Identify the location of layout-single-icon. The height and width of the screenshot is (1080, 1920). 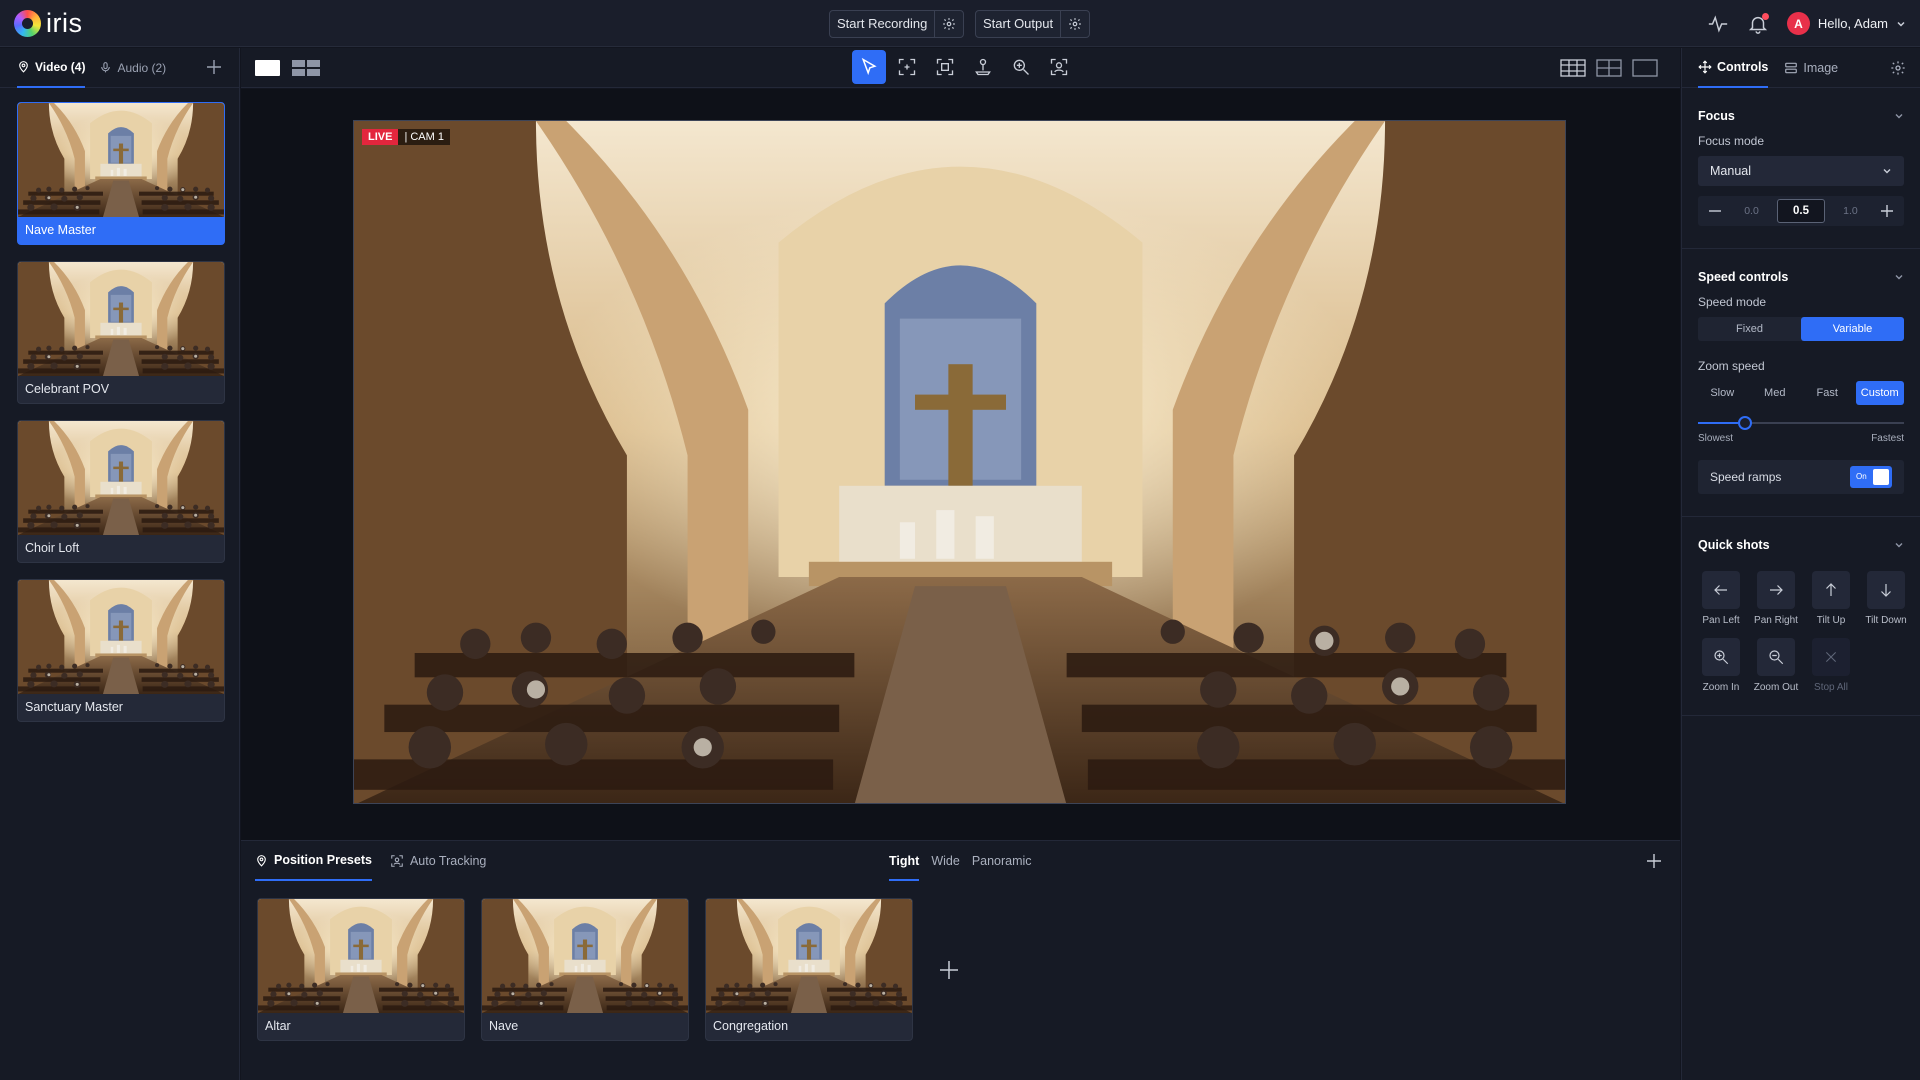
(1645, 68).